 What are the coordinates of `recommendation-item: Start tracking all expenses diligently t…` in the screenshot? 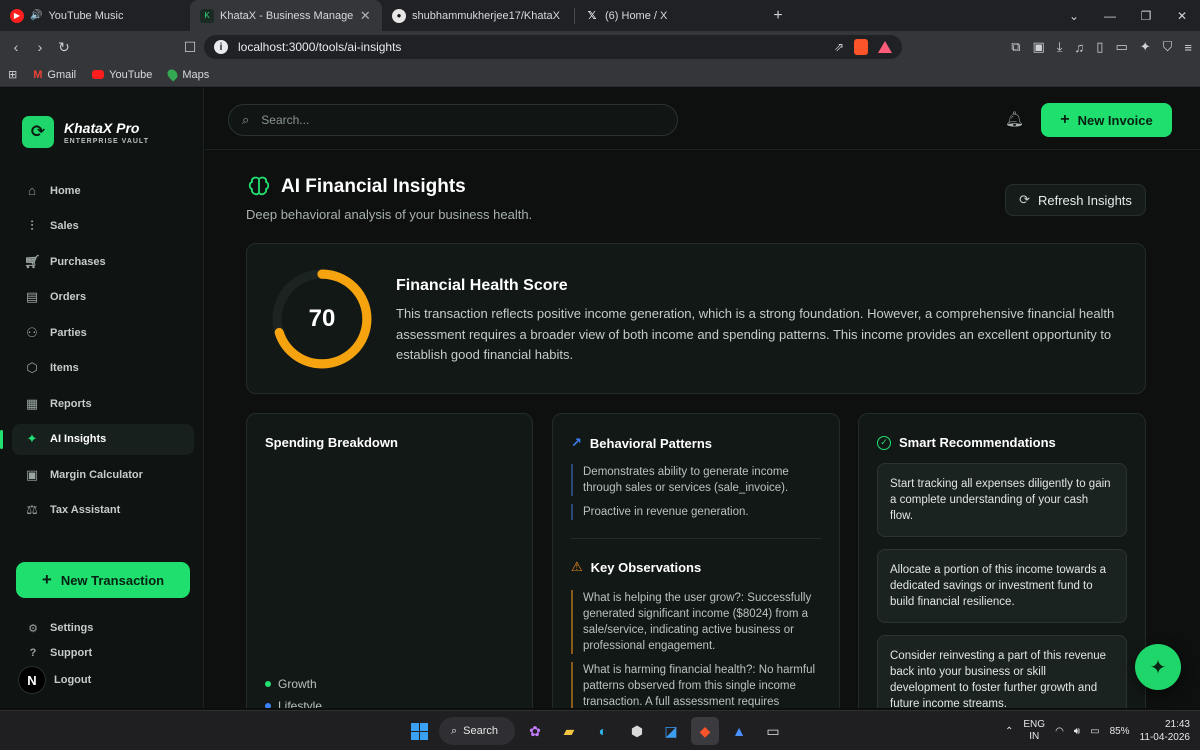 It's located at (1002, 500).